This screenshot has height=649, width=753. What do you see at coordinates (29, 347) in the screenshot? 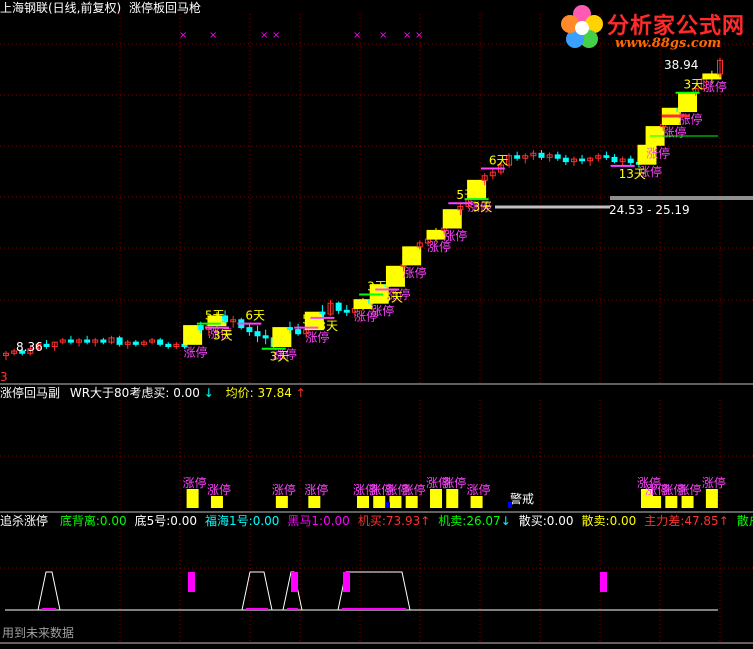
I see `price-low-label: 8.36` at bounding box center [29, 347].